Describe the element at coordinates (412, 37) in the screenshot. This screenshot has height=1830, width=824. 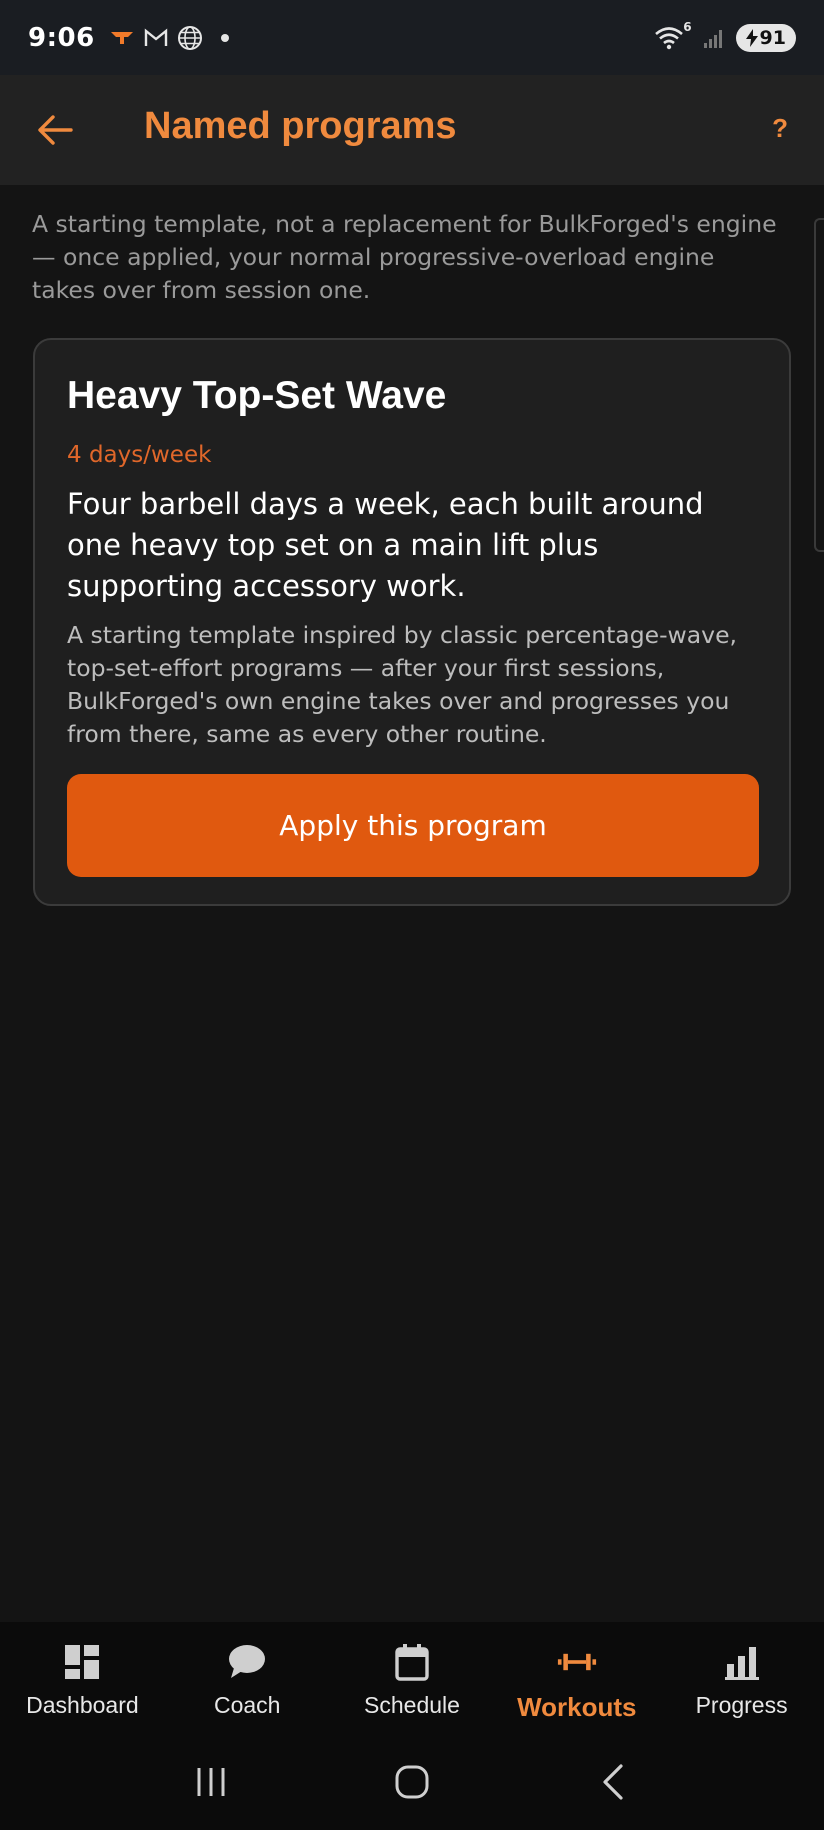
I see `status-bar: 9:06 6 91` at that location.